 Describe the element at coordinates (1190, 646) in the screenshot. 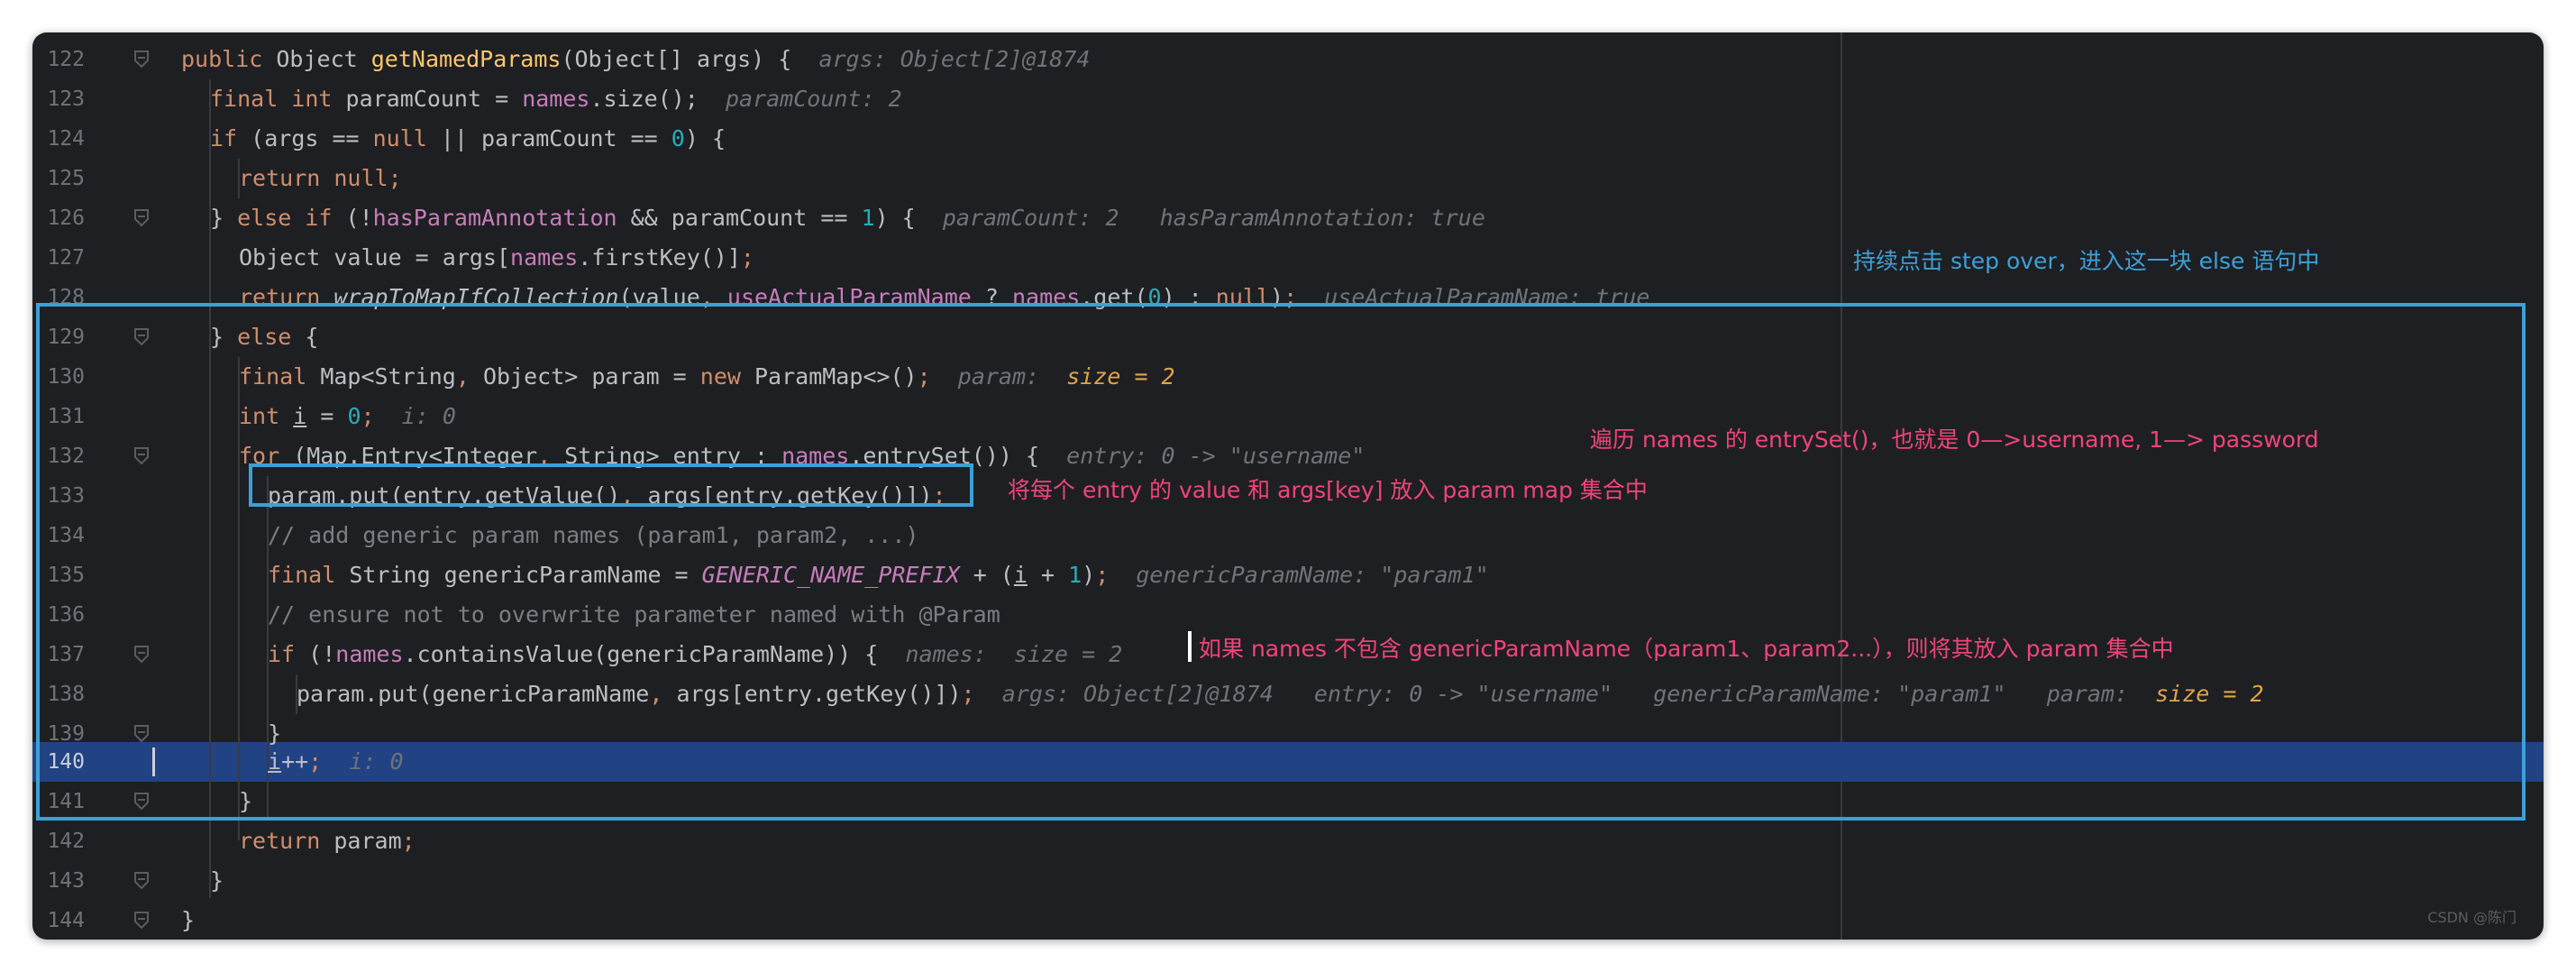

I see `annotation-marker` at that location.